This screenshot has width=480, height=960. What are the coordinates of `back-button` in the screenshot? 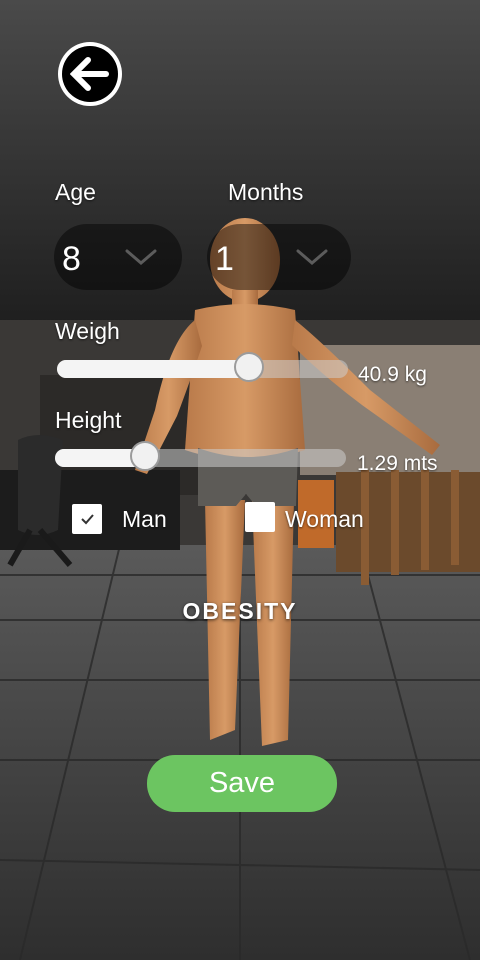 It's located at (90, 74).